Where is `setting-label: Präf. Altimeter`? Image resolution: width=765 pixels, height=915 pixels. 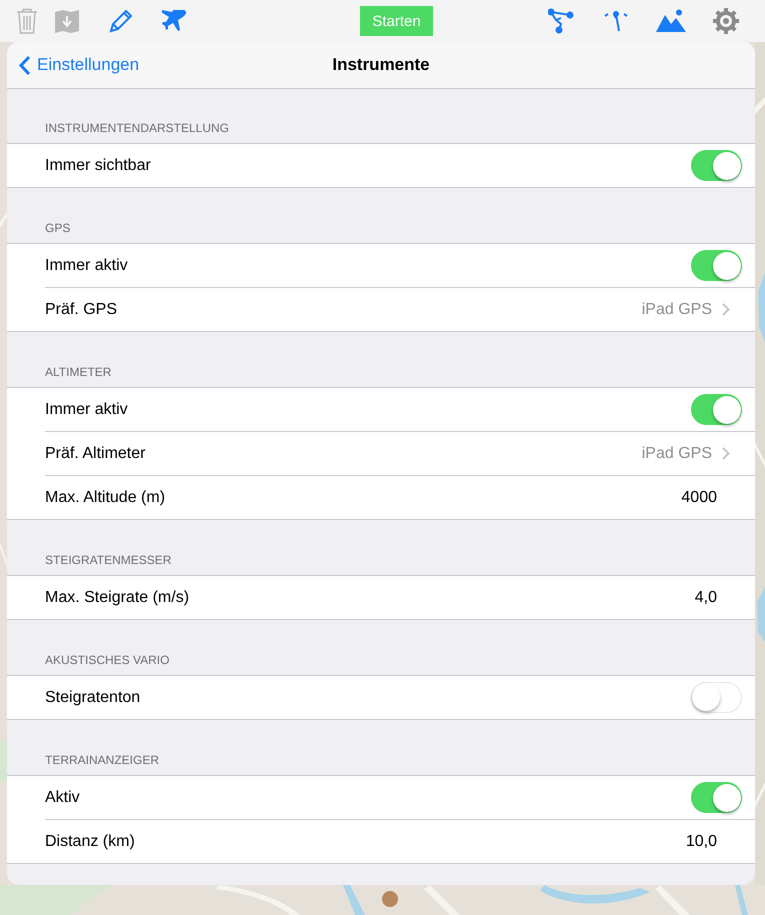 setting-label: Präf. Altimeter is located at coordinates (95, 453).